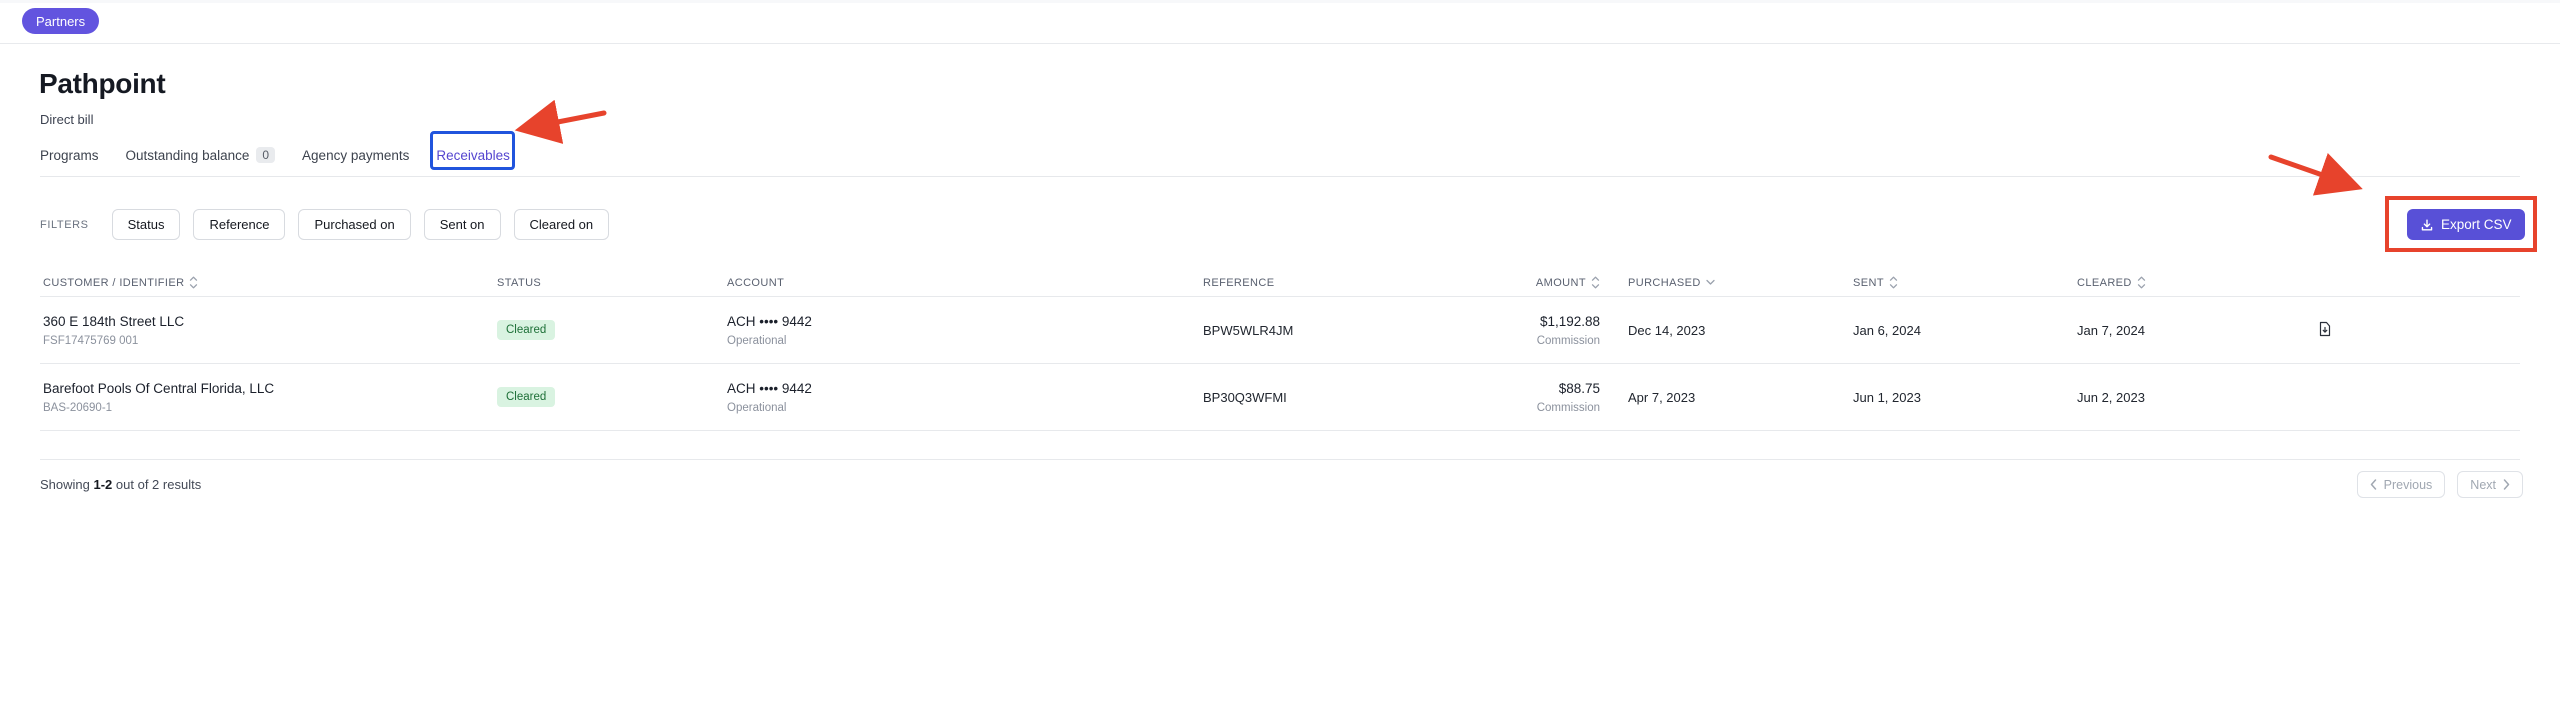 This screenshot has width=2560, height=717. Describe the element at coordinates (462, 224) in the screenshot. I see `filter-sent-on-button: Sent on` at that location.